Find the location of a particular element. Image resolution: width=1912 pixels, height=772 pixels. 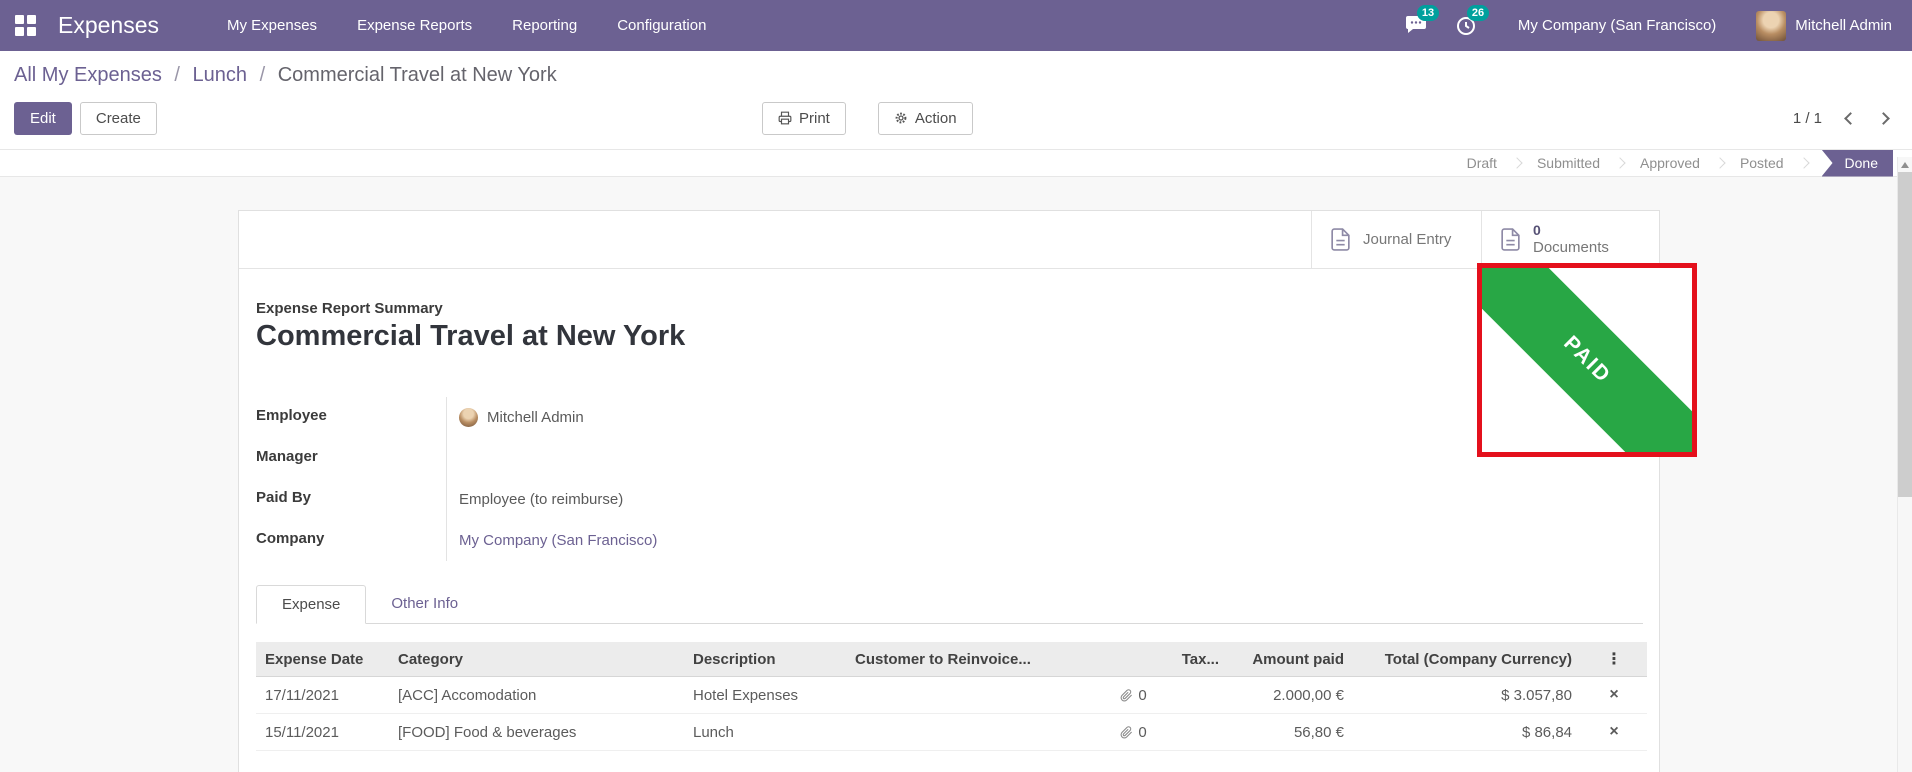

field-label-paid-by: Paid By is located at coordinates (284, 497).